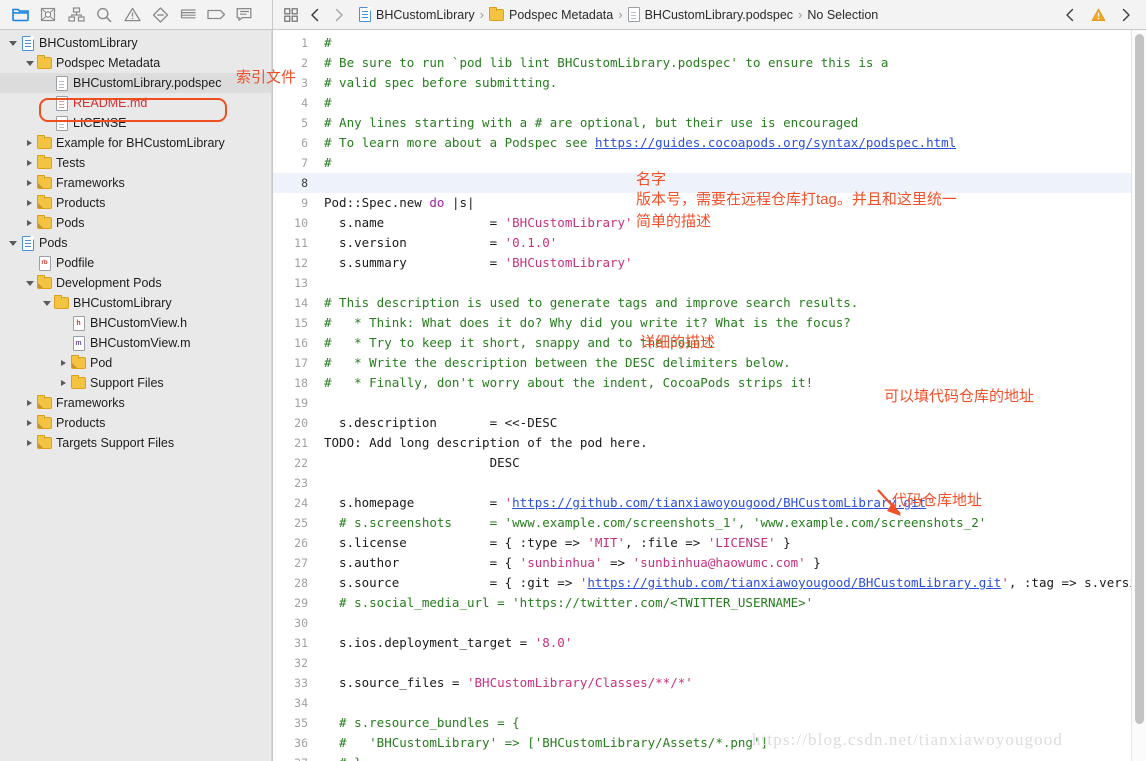 The image size is (1146, 761). I want to click on code-line: 30, so click(709, 623).